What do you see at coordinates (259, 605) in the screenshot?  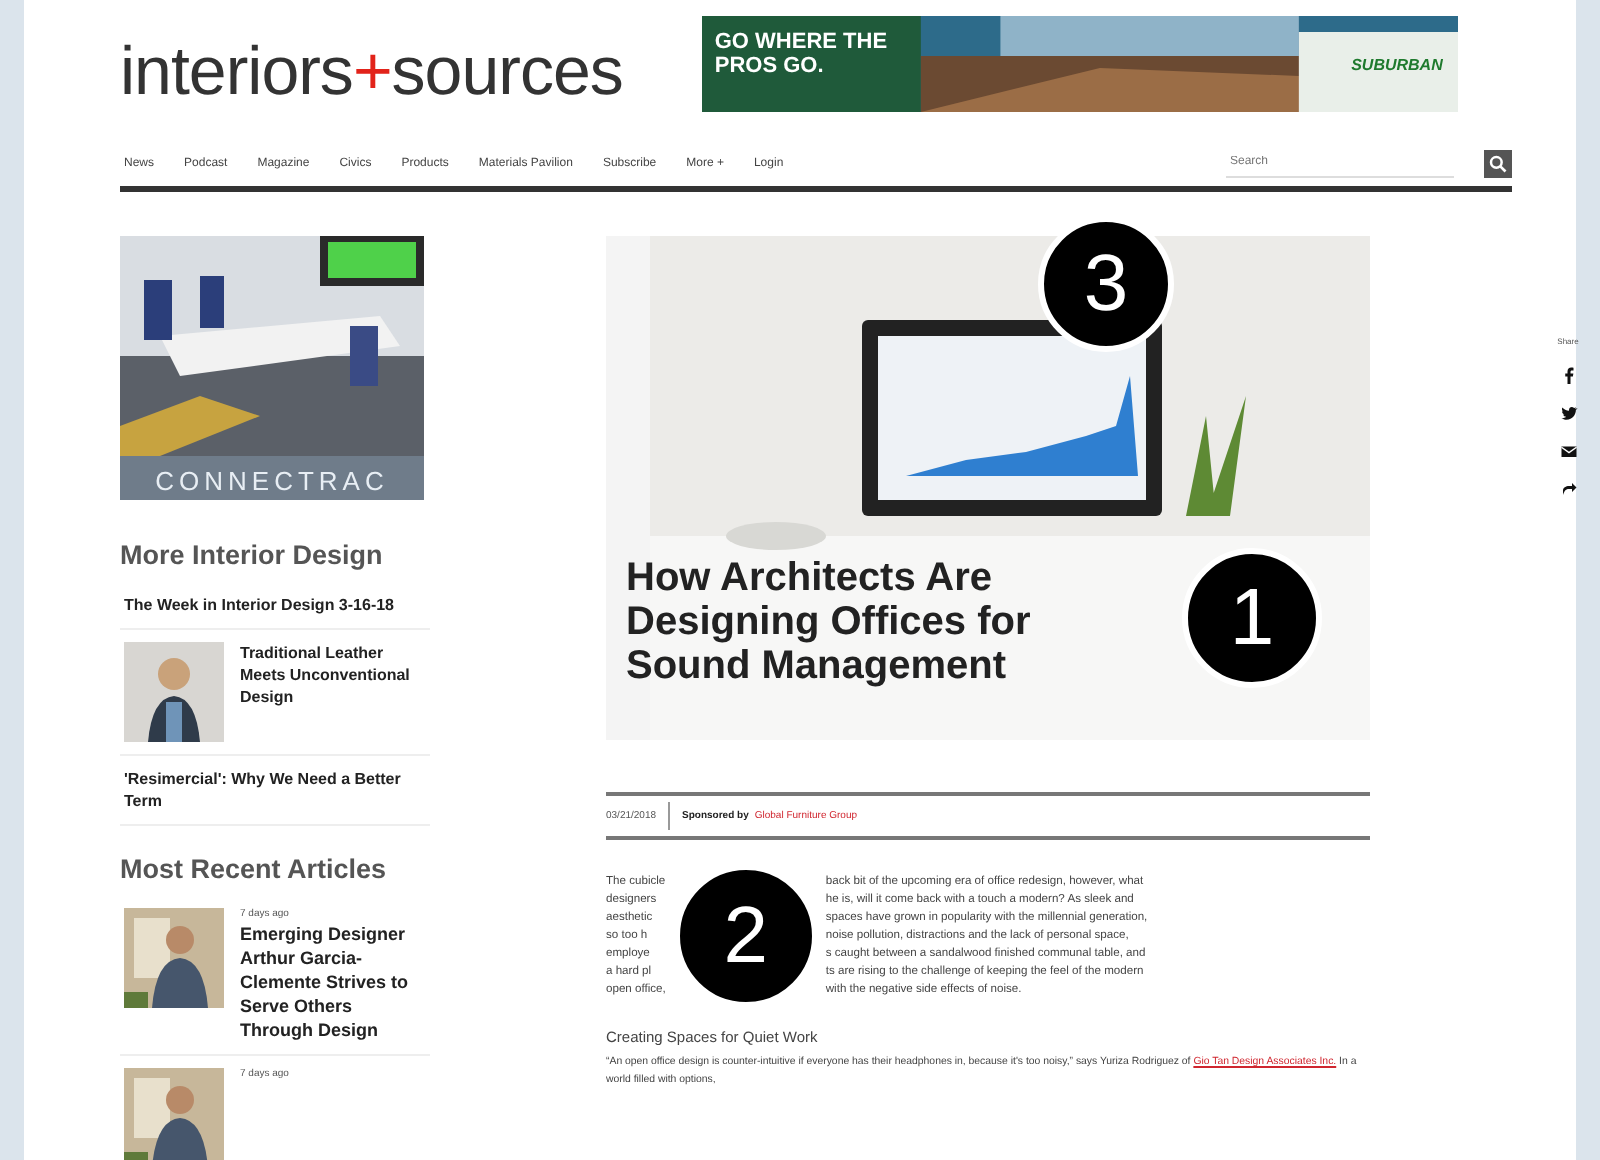 I see `article-link: The Week in Interior Design 3-16-18` at bounding box center [259, 605].